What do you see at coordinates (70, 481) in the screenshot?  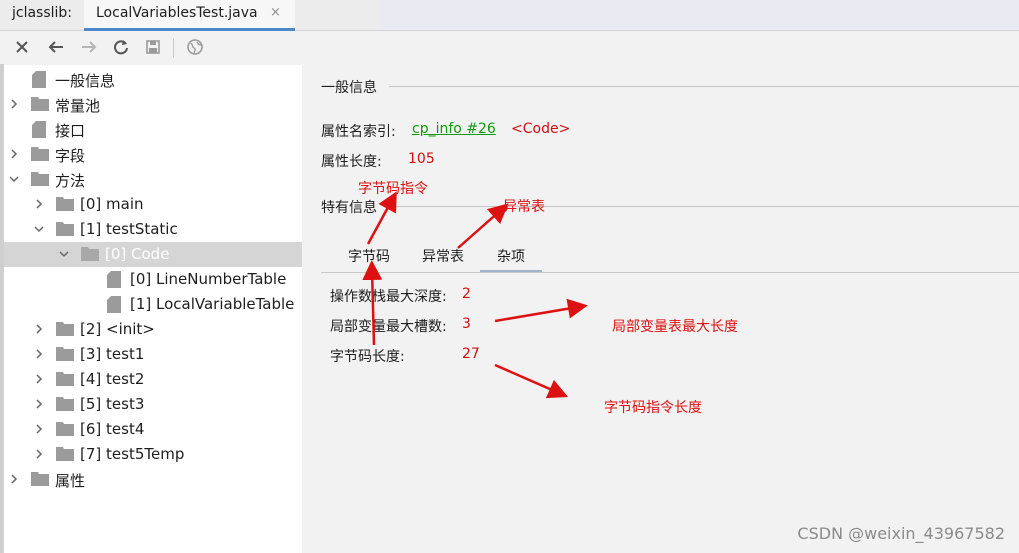 I see `tree-label: 属性` at bounding box center [70, 481].